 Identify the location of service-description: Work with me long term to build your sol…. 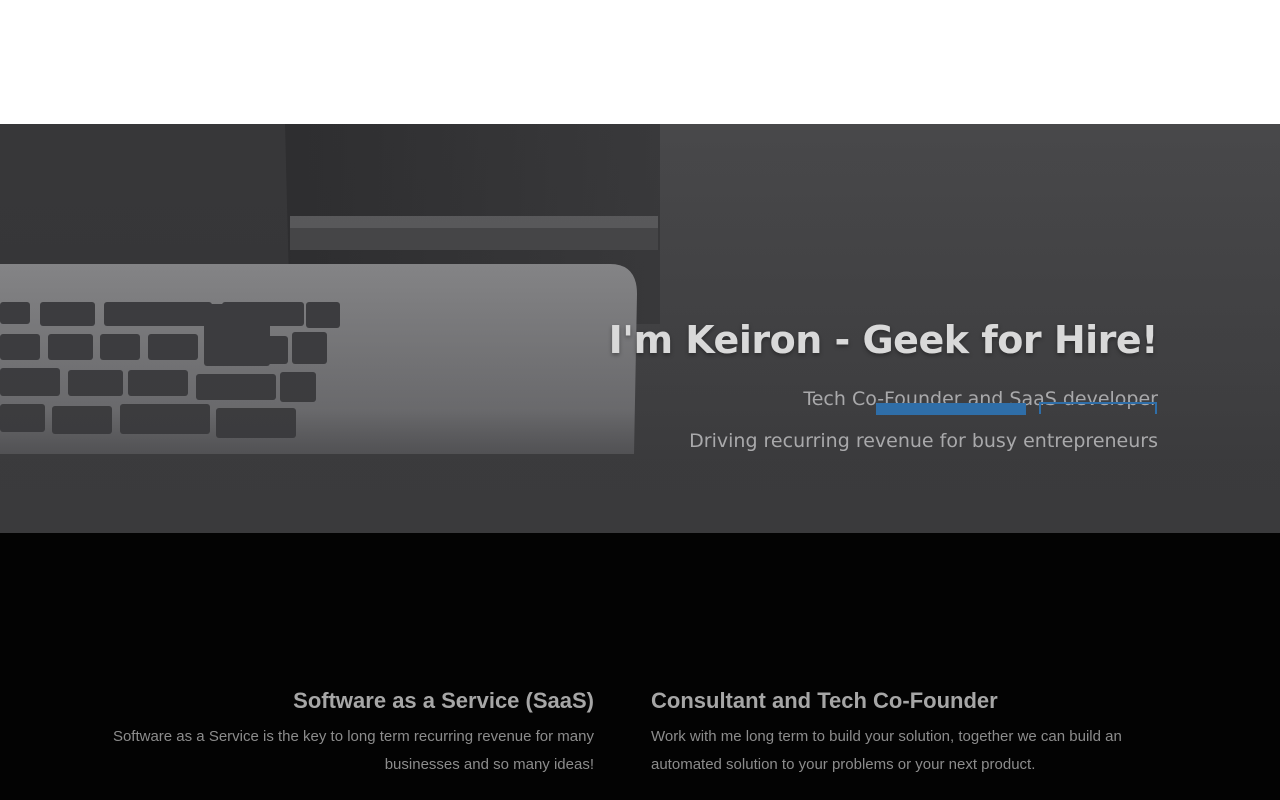
(886, 750).